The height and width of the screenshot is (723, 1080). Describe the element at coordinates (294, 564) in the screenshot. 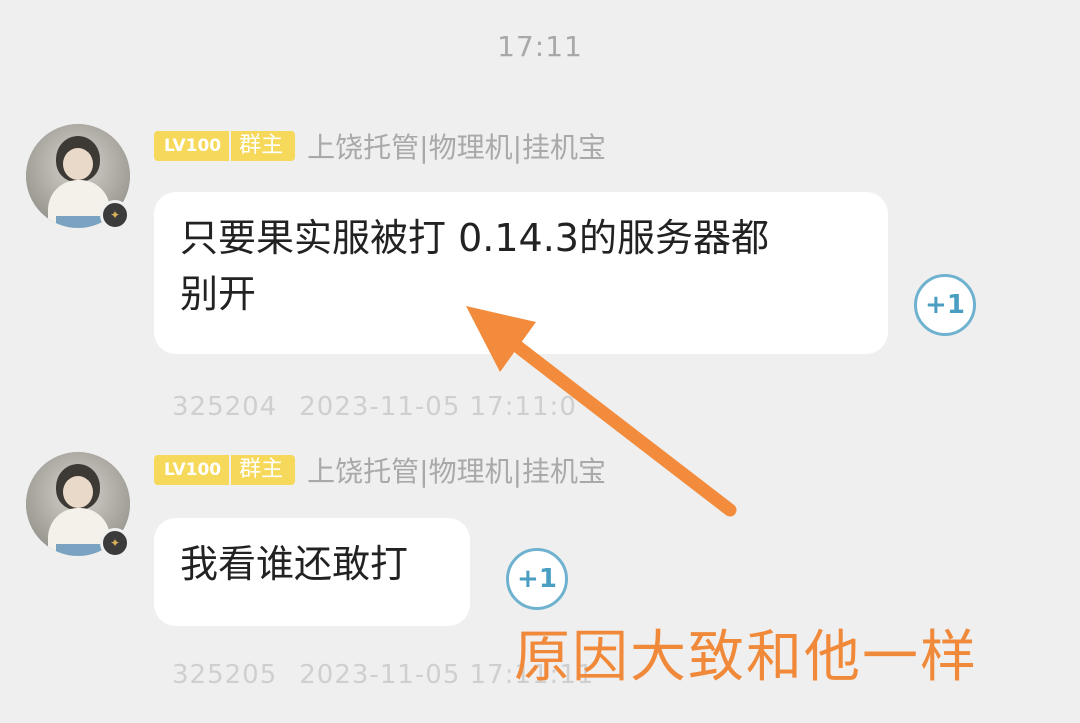

I see `message-text-line: 我看谁还敢打` at that location.